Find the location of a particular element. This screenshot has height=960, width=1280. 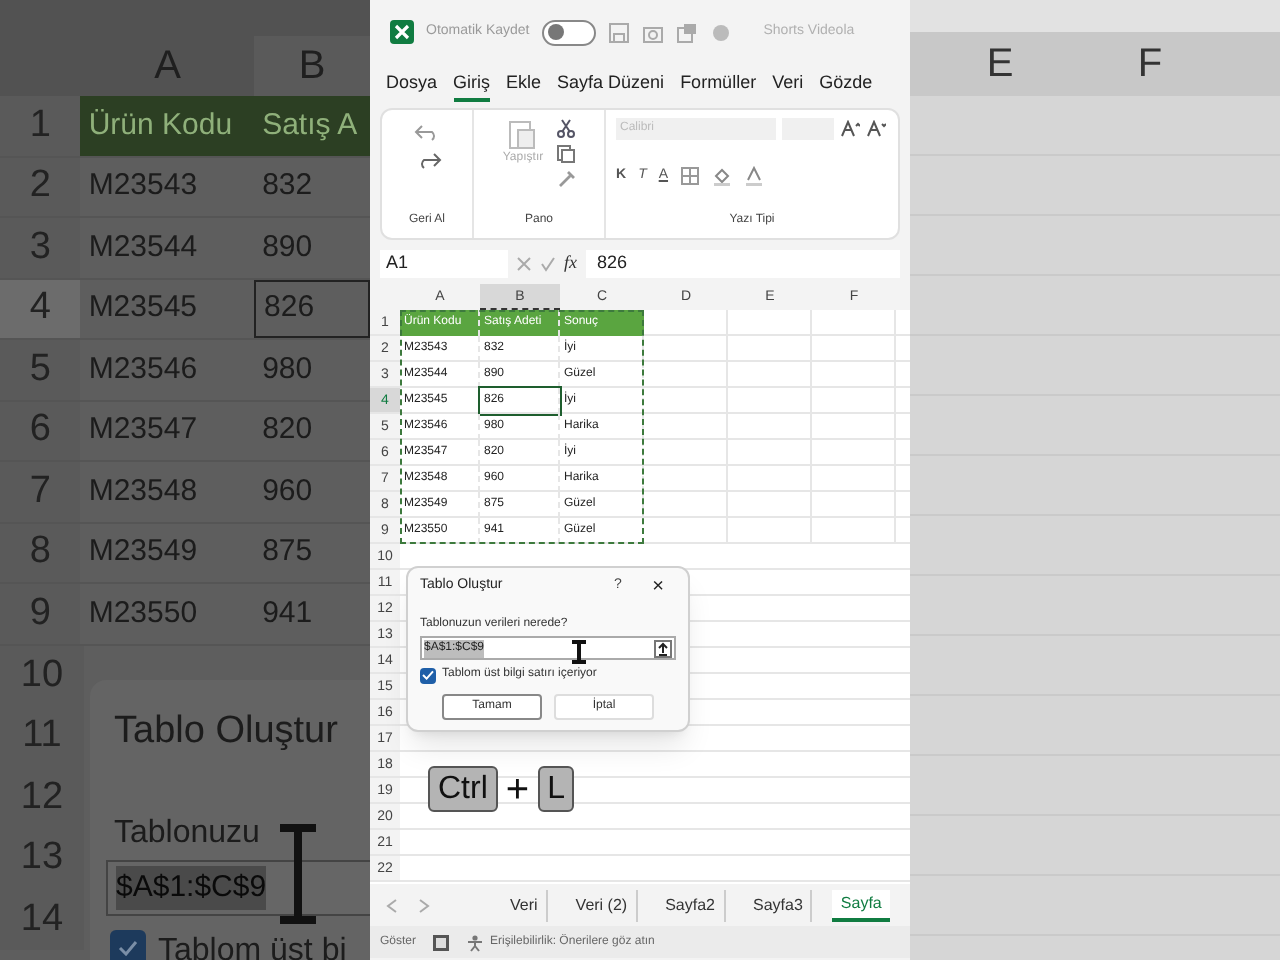

sheet-tab: Sayfa is located at coordinates (861, 905).